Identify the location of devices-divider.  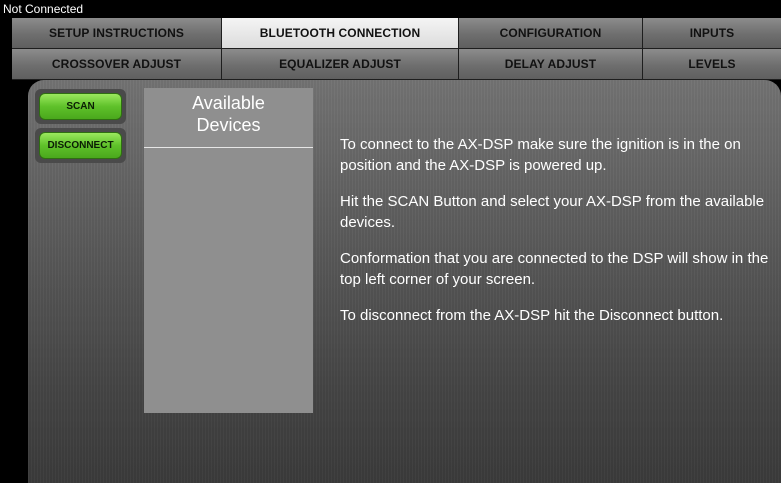
(228, 147).